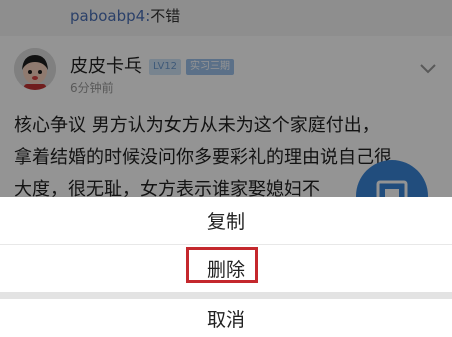 The width and height of the screenshot is (452, 337). I want to click on delete-button: 删除, so click(226, 268).